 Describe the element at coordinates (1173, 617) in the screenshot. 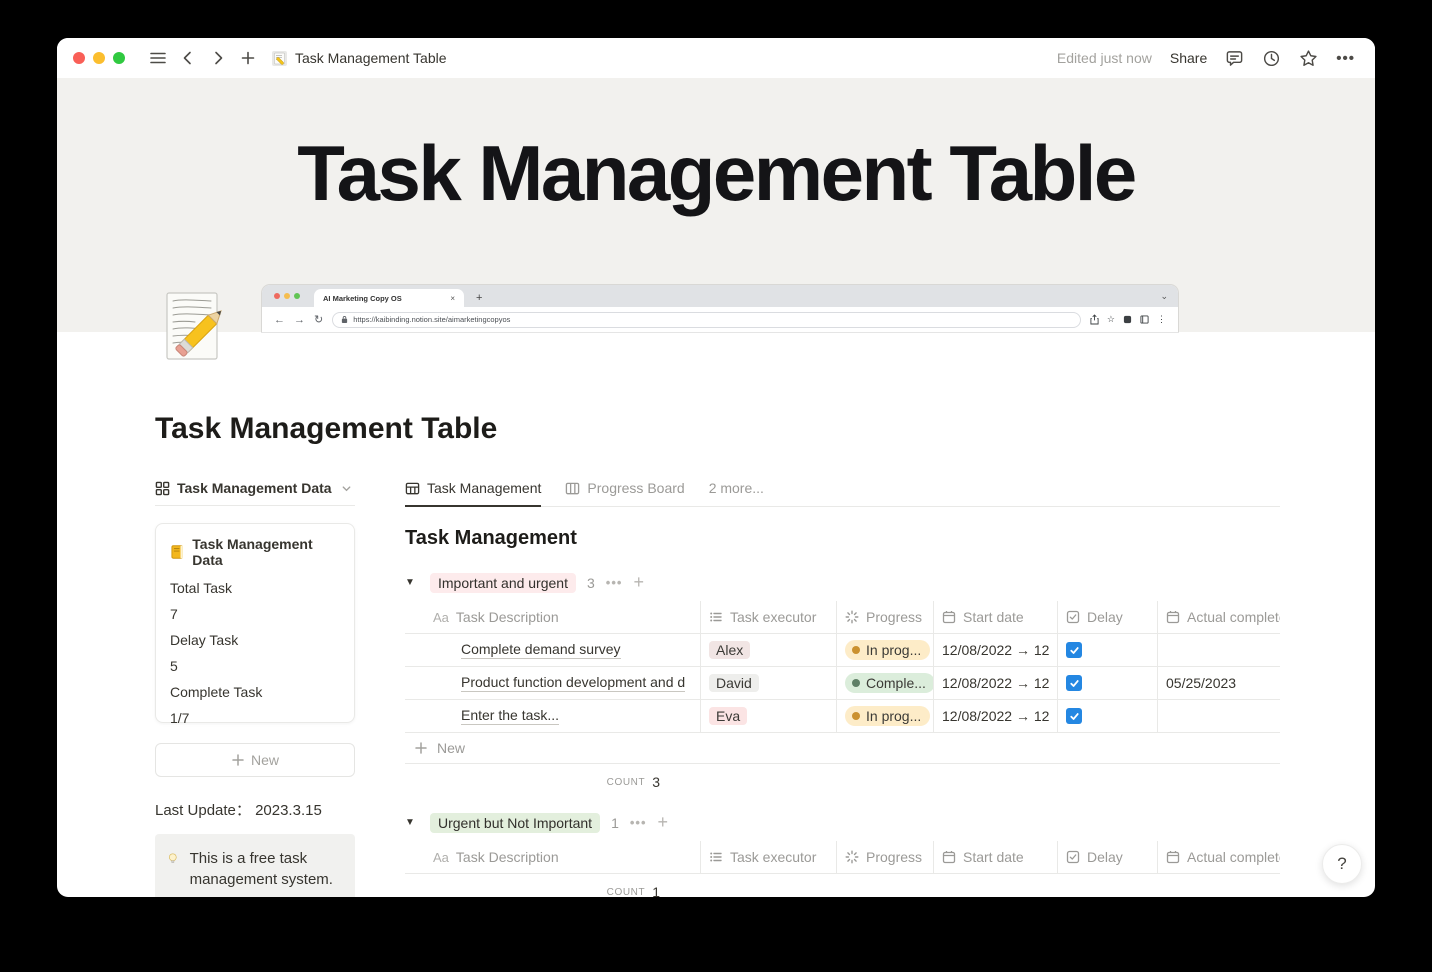

I see `calendar-icon` at that location.